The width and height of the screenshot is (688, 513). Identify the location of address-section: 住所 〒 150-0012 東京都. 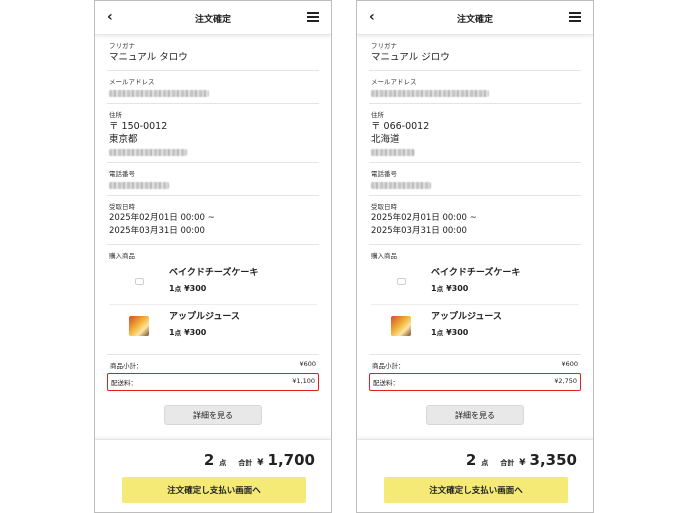
(213, 133).